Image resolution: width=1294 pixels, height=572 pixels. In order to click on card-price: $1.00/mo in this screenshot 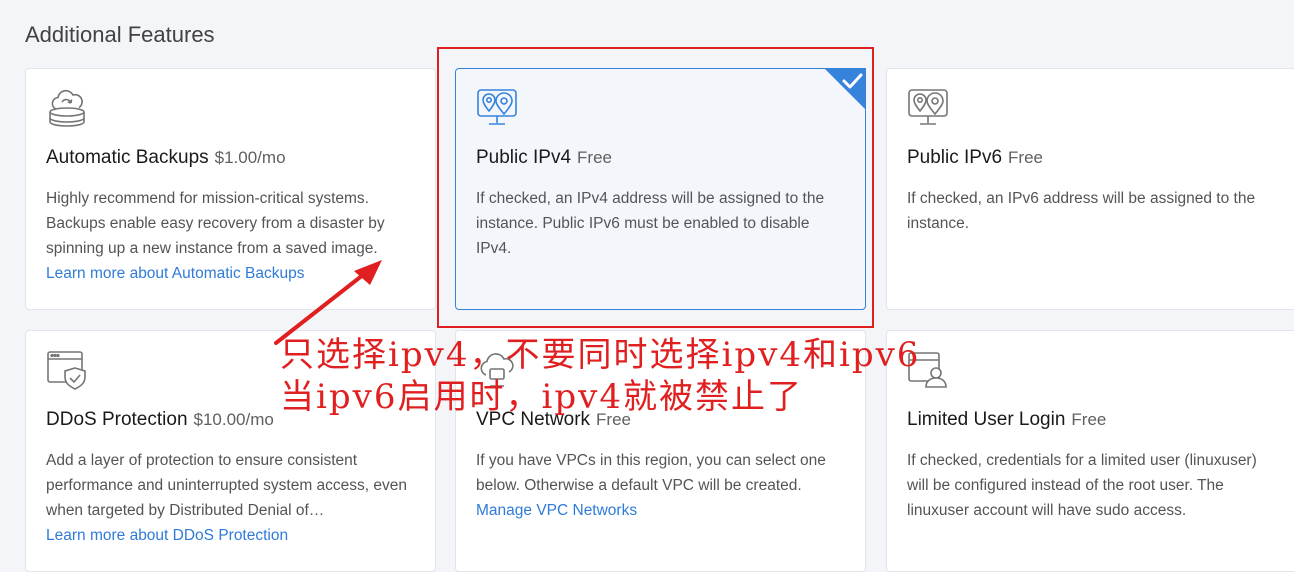, I will do `click(250, 157)`.